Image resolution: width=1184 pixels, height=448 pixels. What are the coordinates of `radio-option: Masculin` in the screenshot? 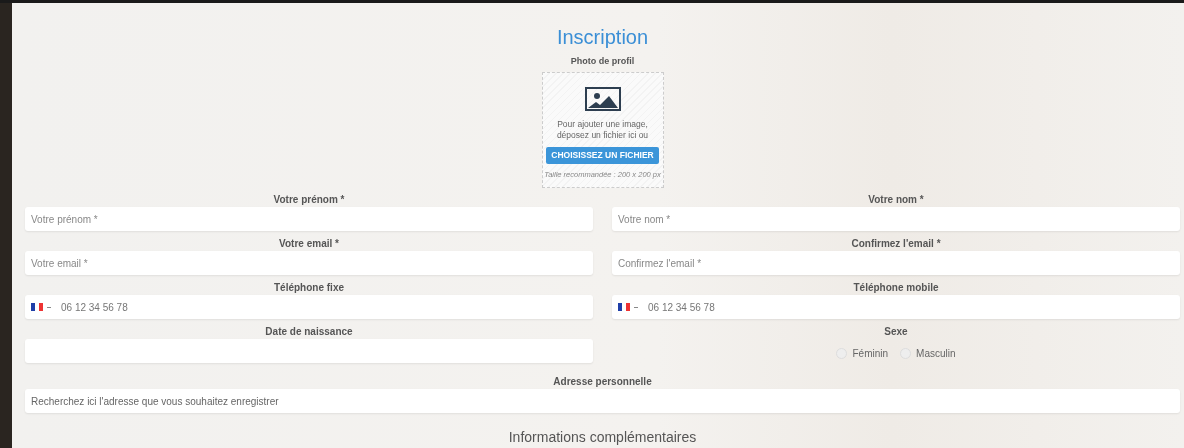 It's located at (928, 353).